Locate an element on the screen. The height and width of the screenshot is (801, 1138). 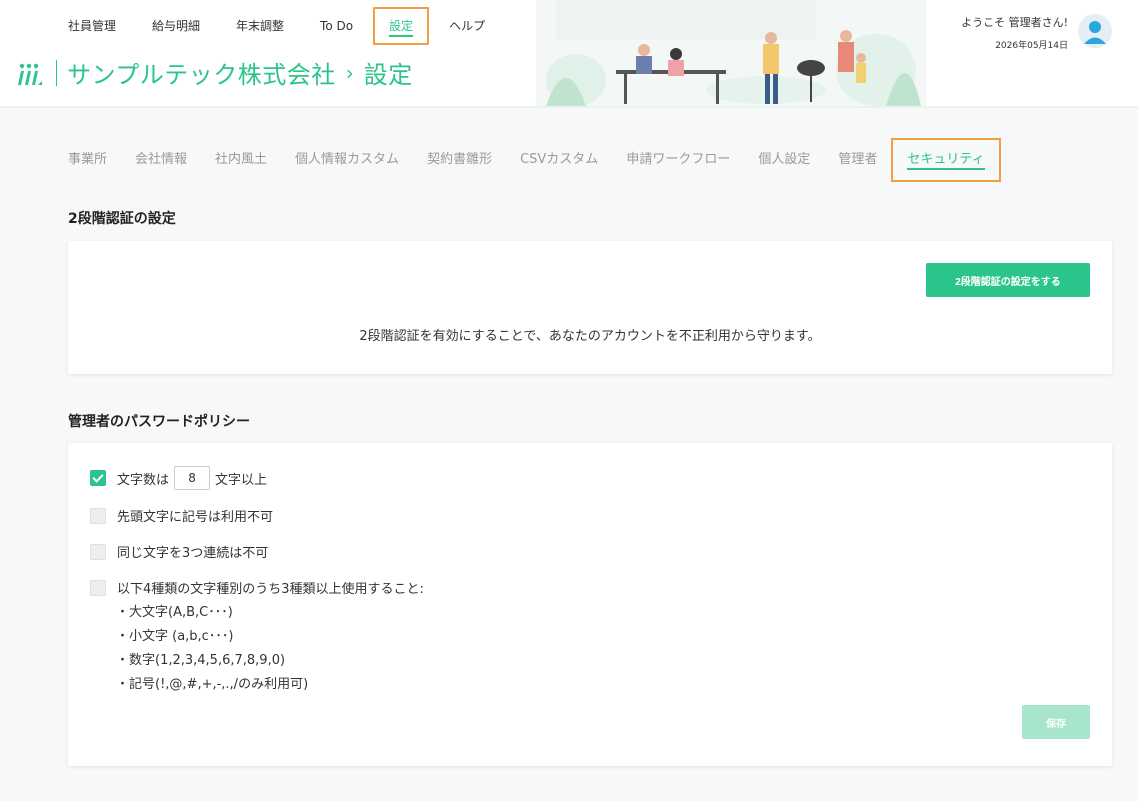
page-title: 設定 is located at coordinates (388, 75).